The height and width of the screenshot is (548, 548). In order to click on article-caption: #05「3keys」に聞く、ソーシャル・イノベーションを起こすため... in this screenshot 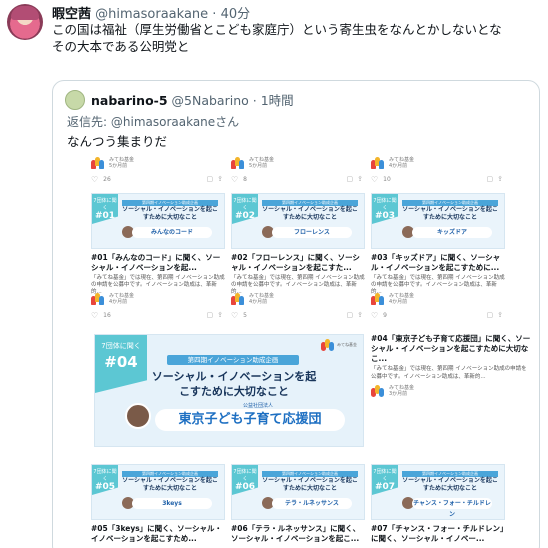, I will do `click(158, 534)`.